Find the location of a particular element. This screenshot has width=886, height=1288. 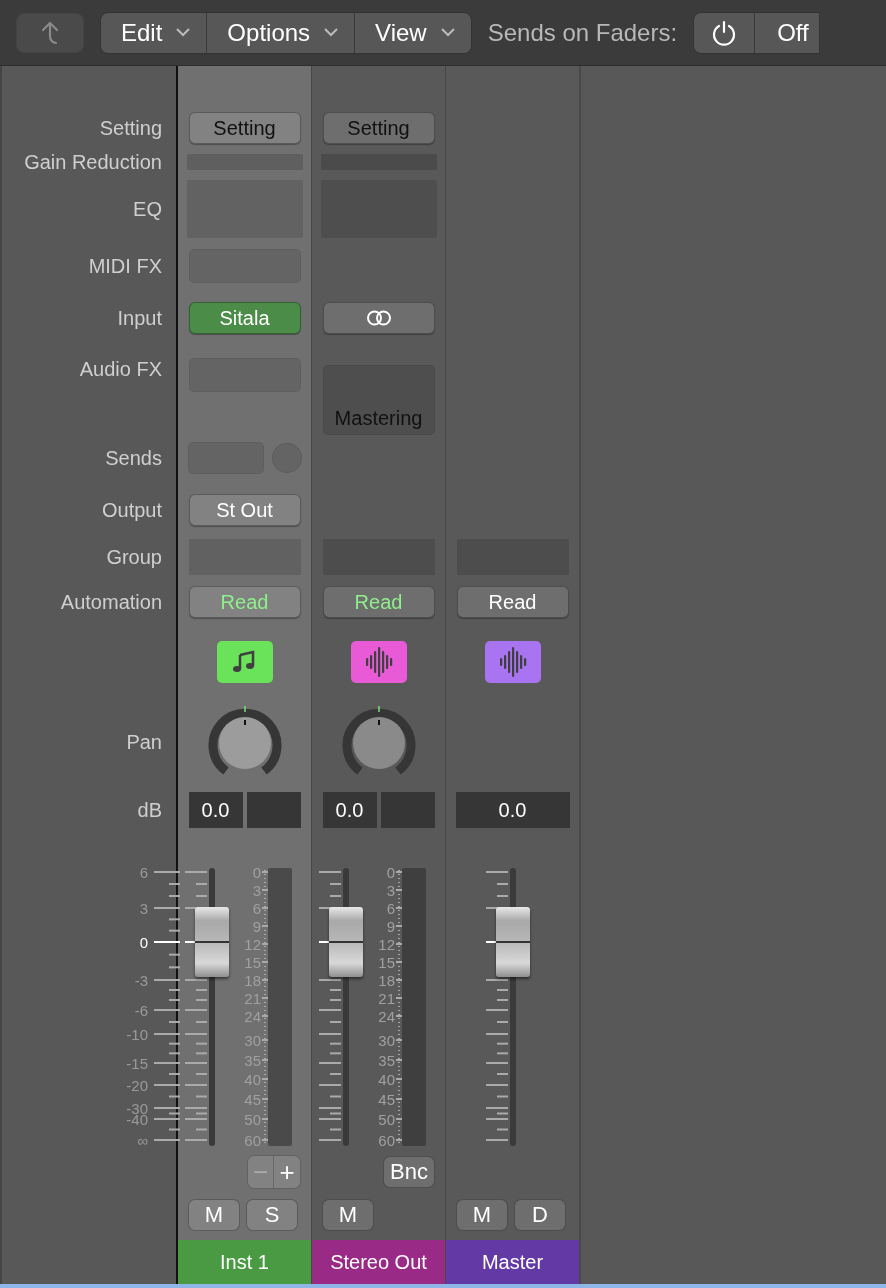

scale-label: -3 is located at coordinates (141, 980).